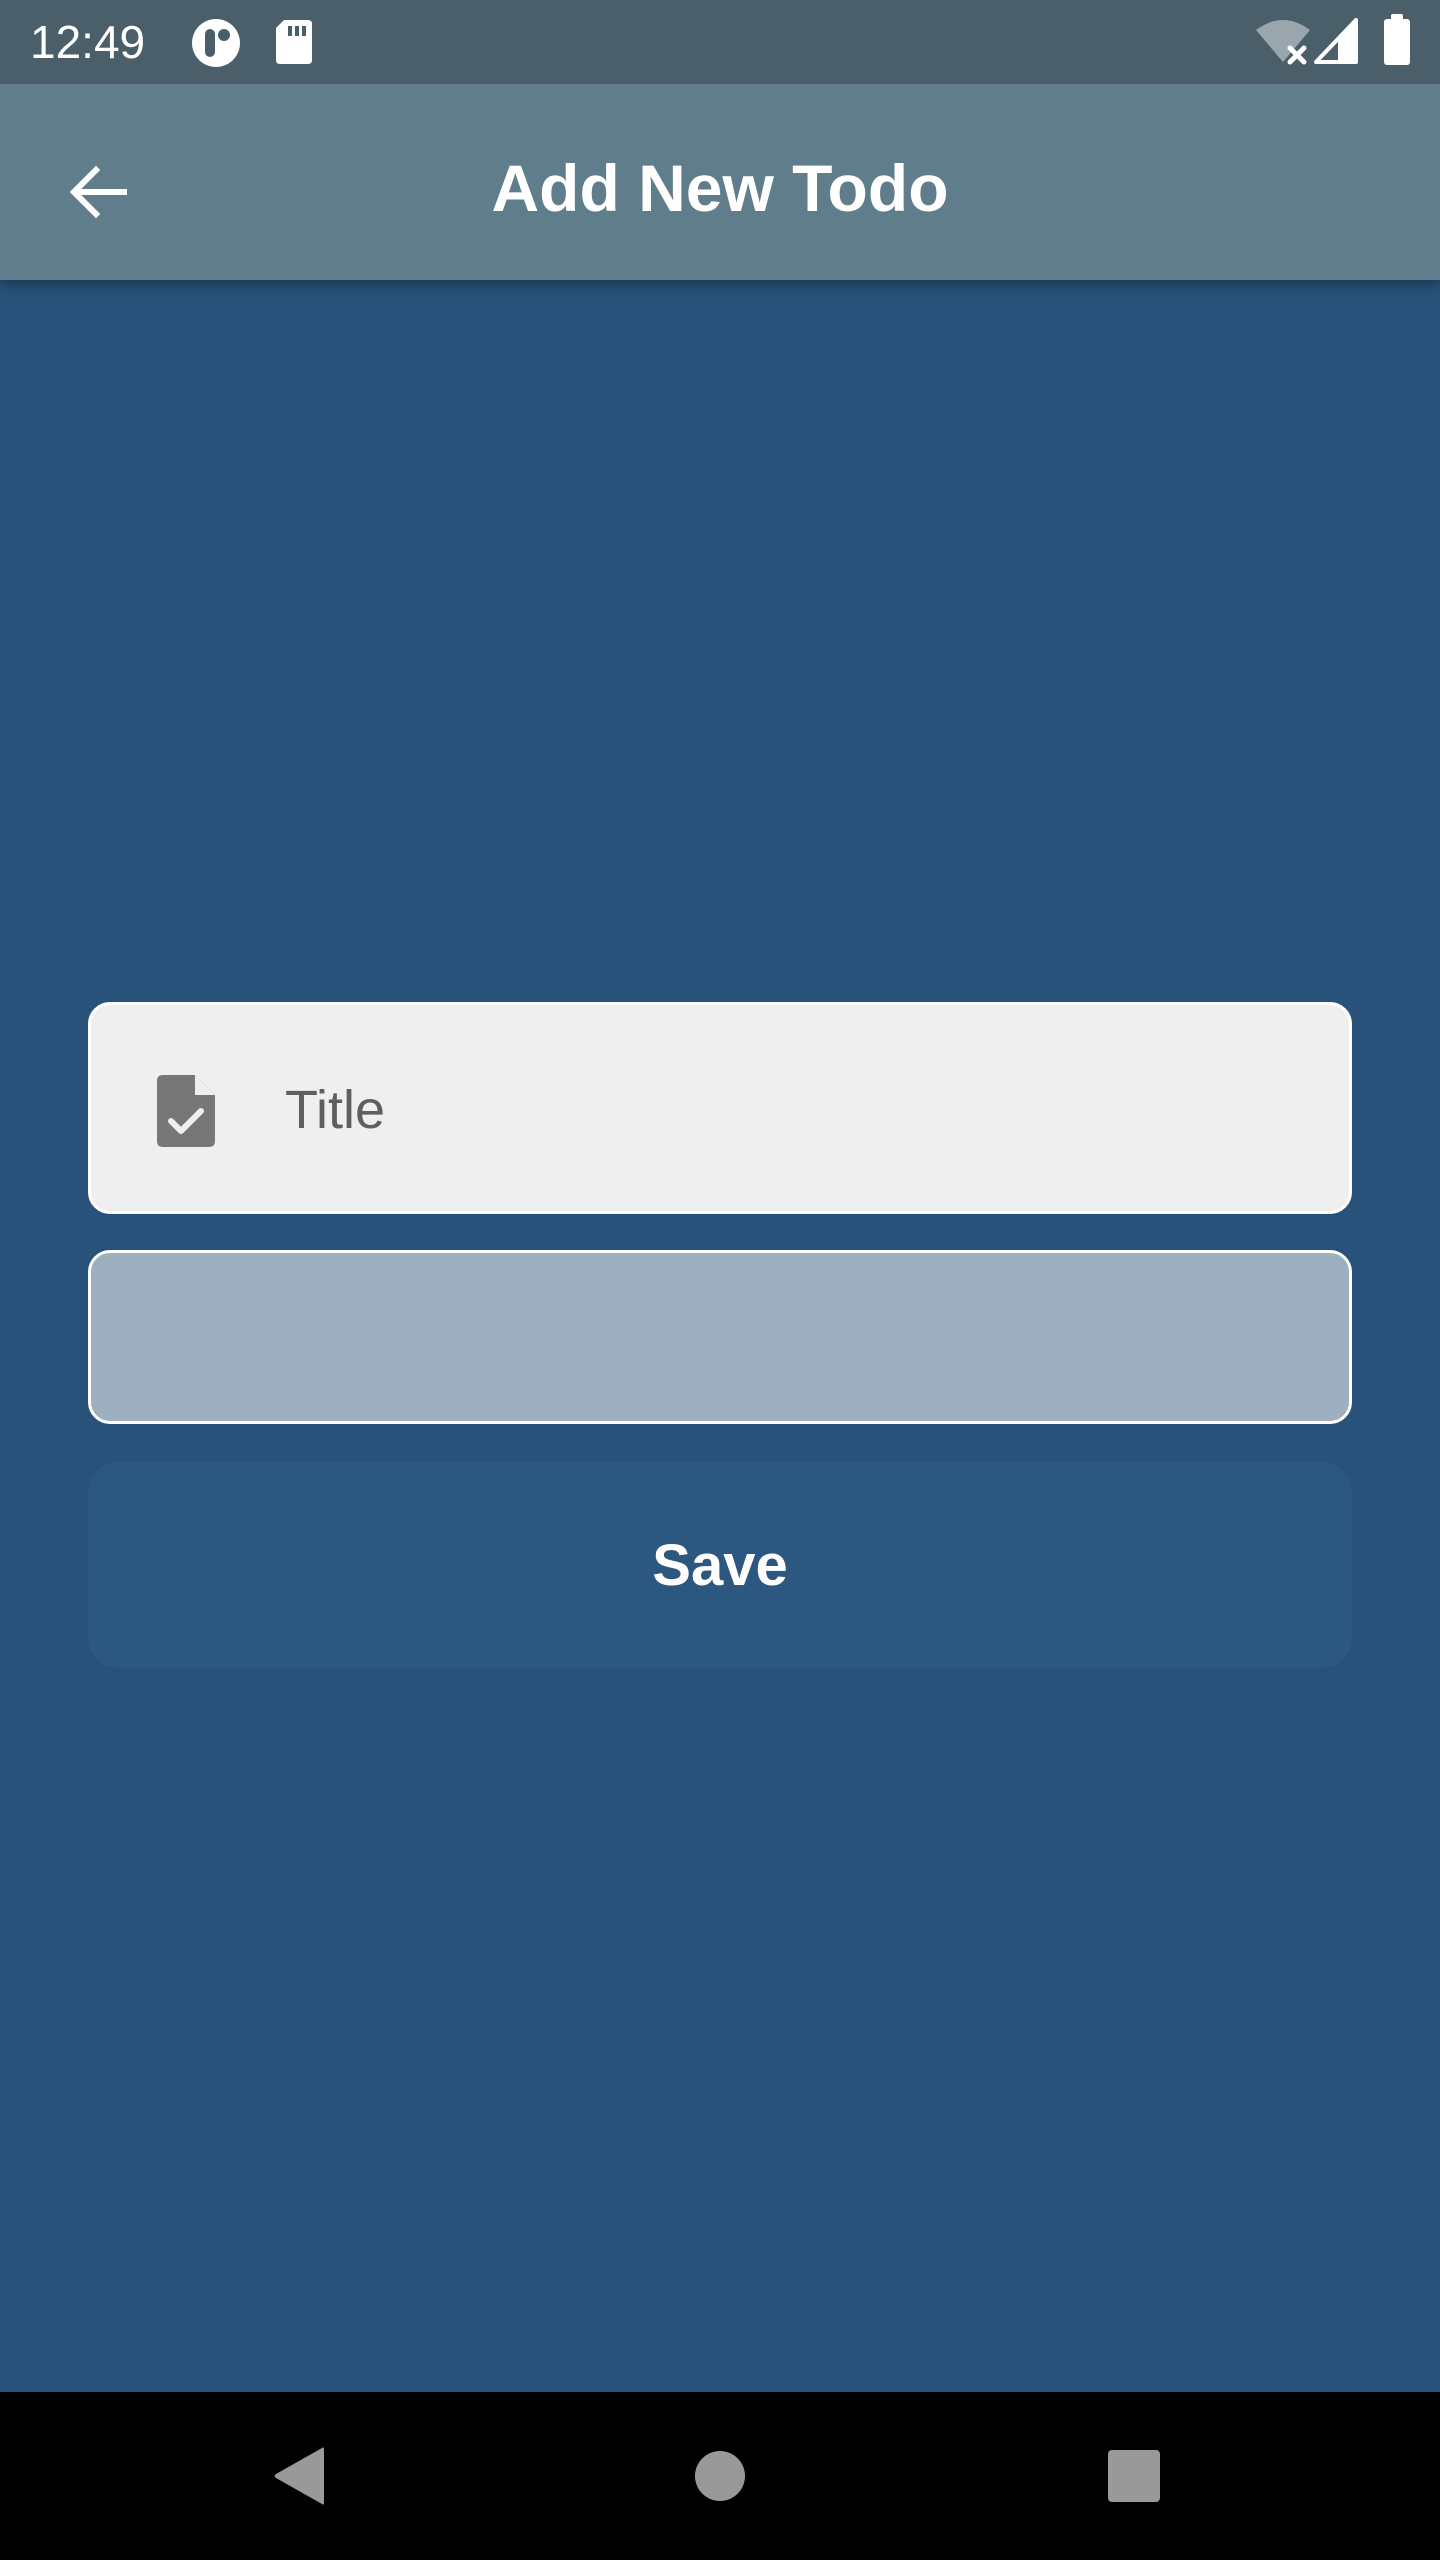  I want to click on recents-square-icon, so click(1134, 2476).